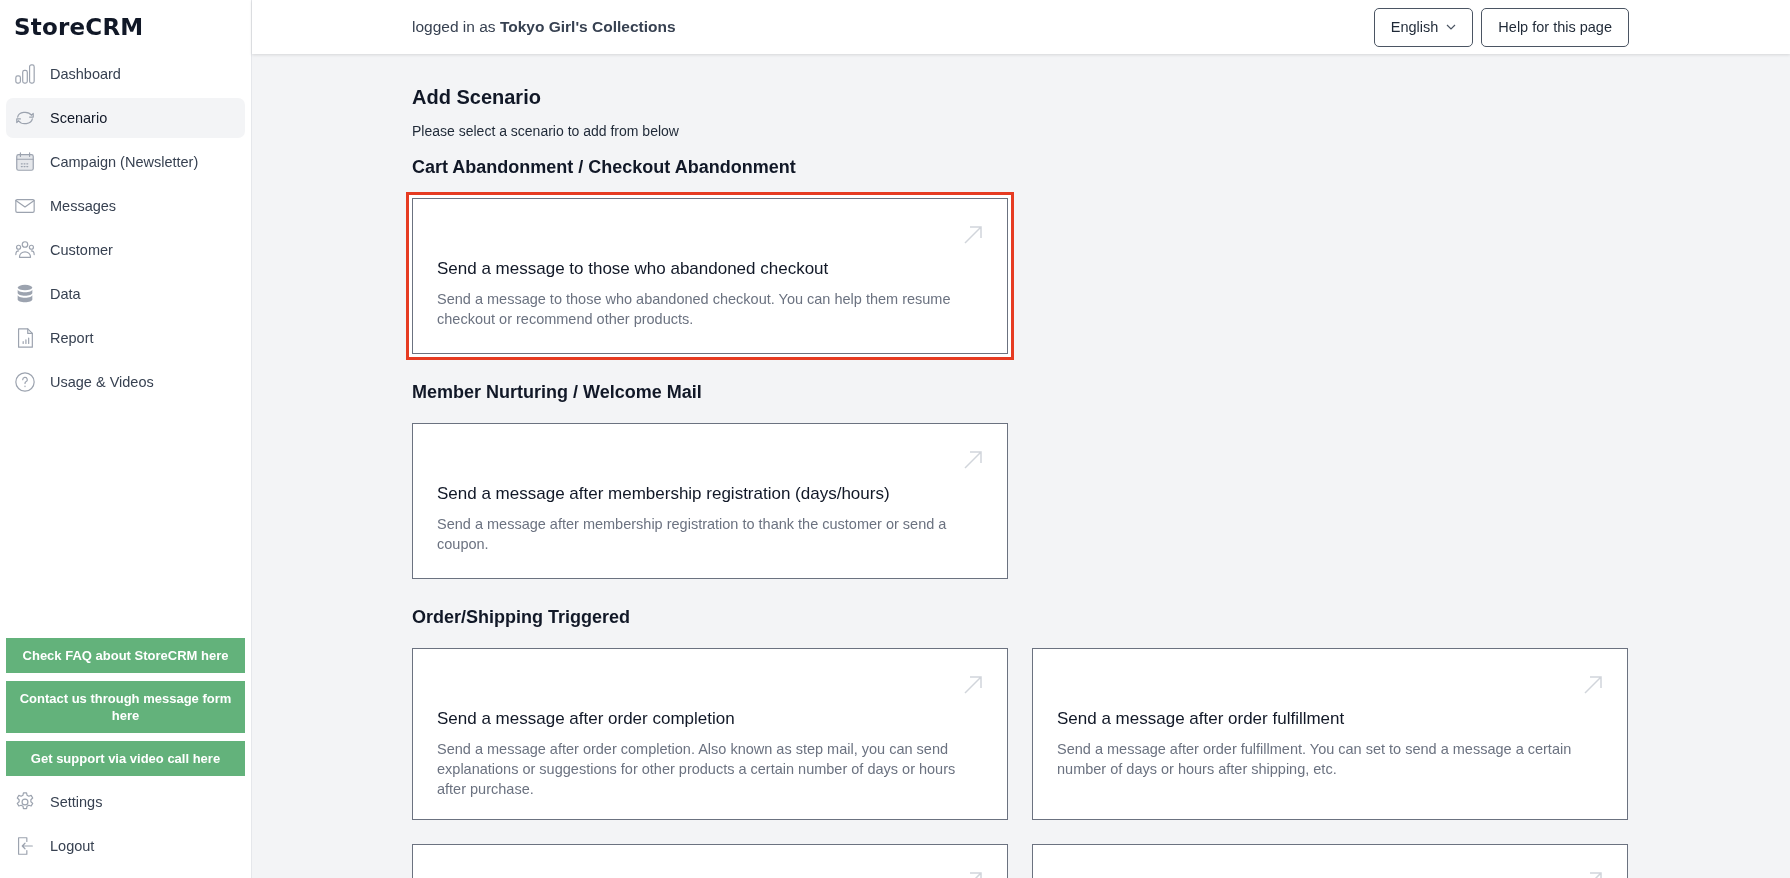  What do you see at coordinates (692, 534) in the screenshot?
I see `card-description: Send a message after membership registration to thank the customer or send a coupon.` at bounding box center [692, 534].